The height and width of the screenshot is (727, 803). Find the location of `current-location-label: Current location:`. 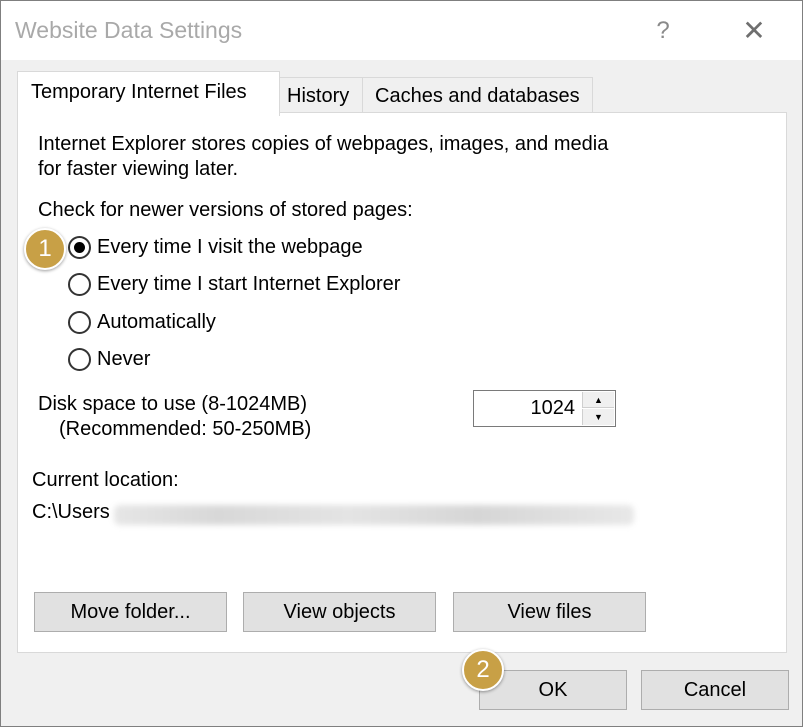

current-location-label: Current location: is located at coordinates (105, 480).